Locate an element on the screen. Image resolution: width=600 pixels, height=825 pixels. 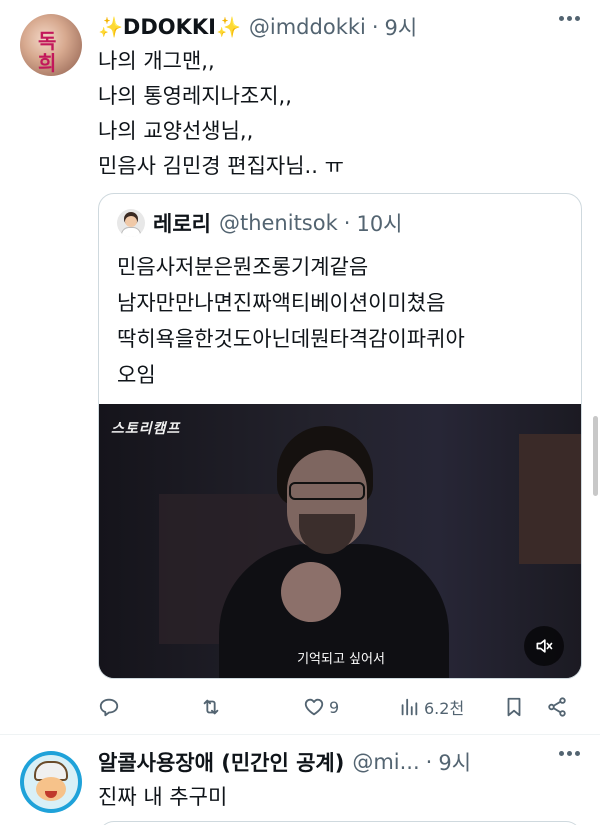
avatar-text: 독 희 is located at coordinates (47, 52).